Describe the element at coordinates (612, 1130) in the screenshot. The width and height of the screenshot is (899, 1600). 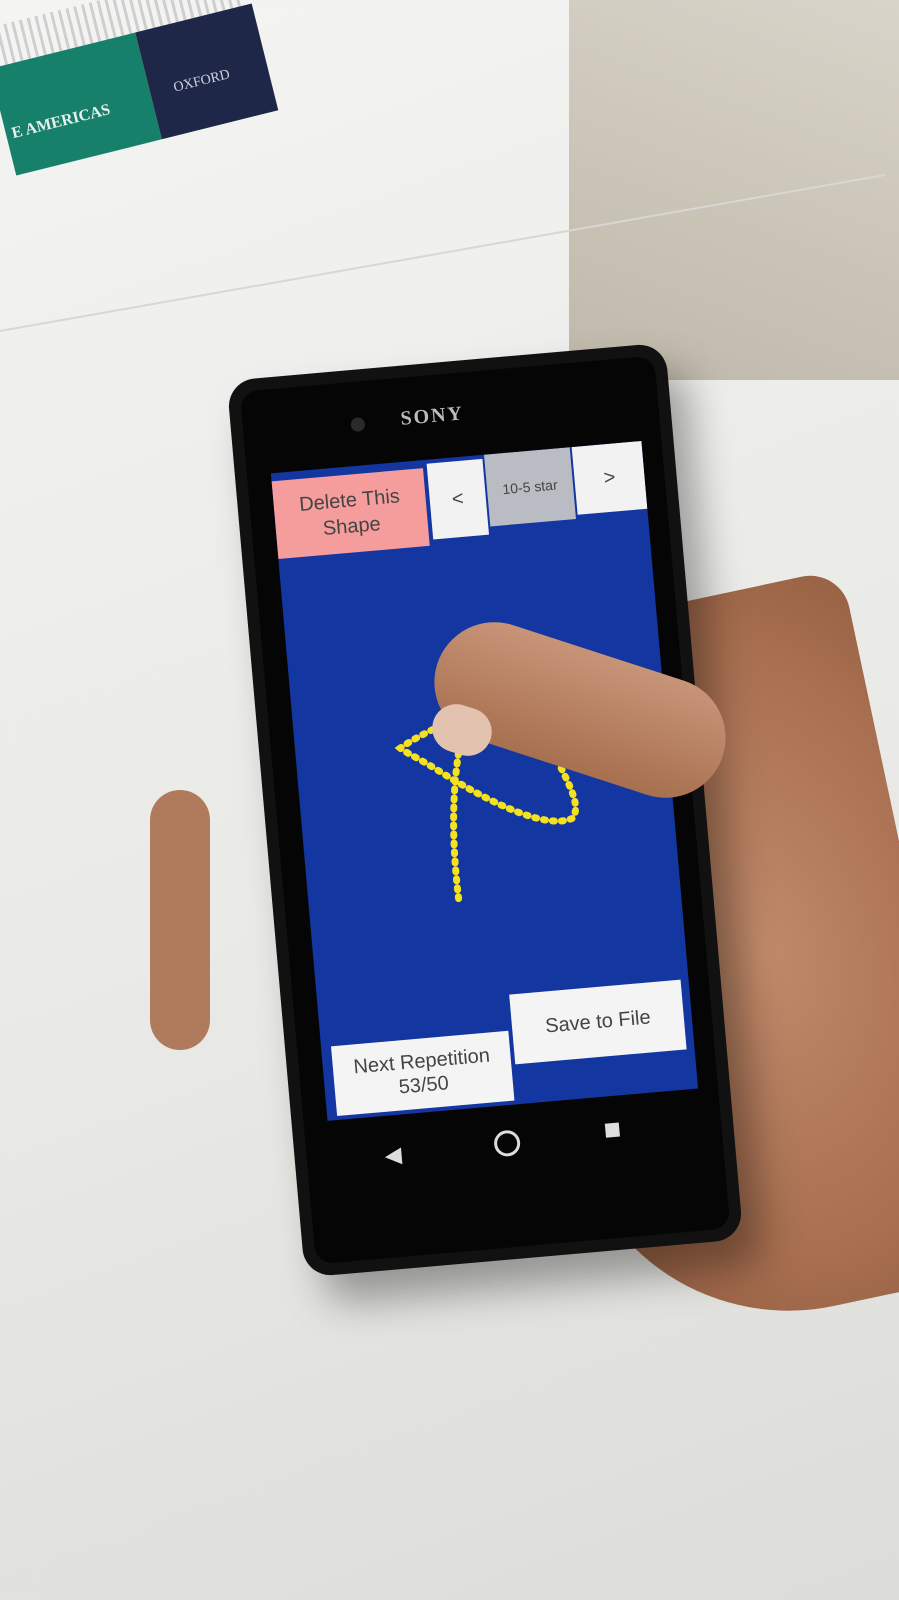
I see `recent-apps-icon` at that location.